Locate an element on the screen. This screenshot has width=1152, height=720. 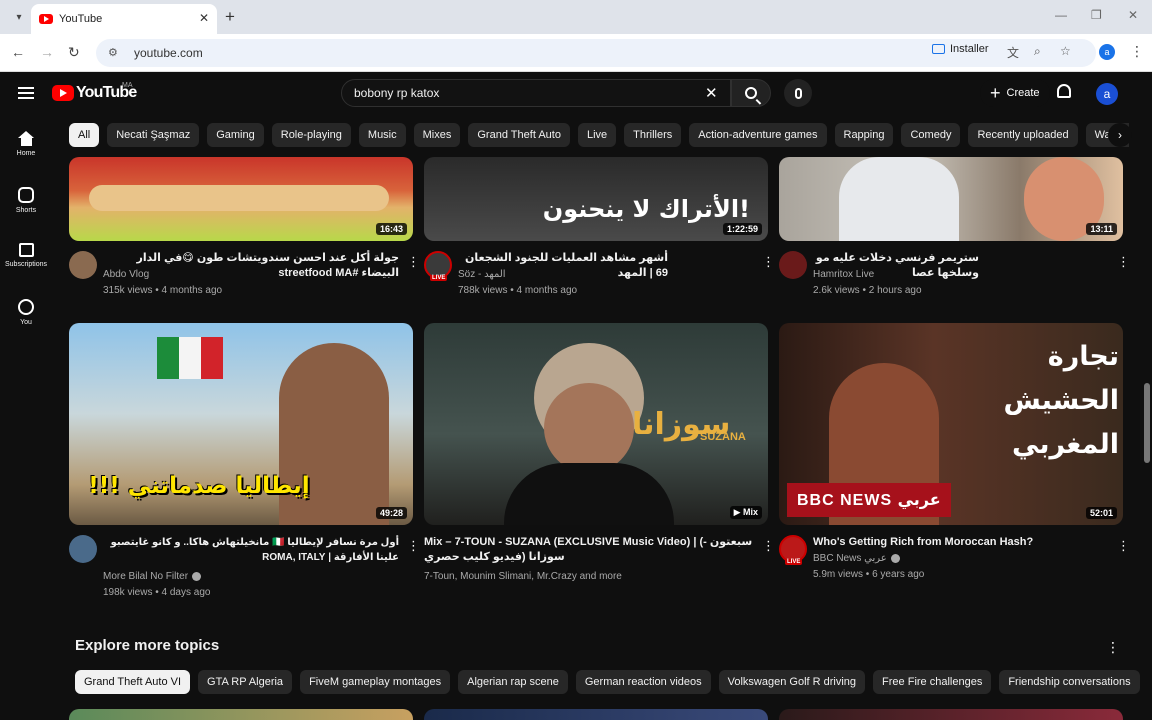
sidebar-item-home: Home is located at coordinates (26, 144).